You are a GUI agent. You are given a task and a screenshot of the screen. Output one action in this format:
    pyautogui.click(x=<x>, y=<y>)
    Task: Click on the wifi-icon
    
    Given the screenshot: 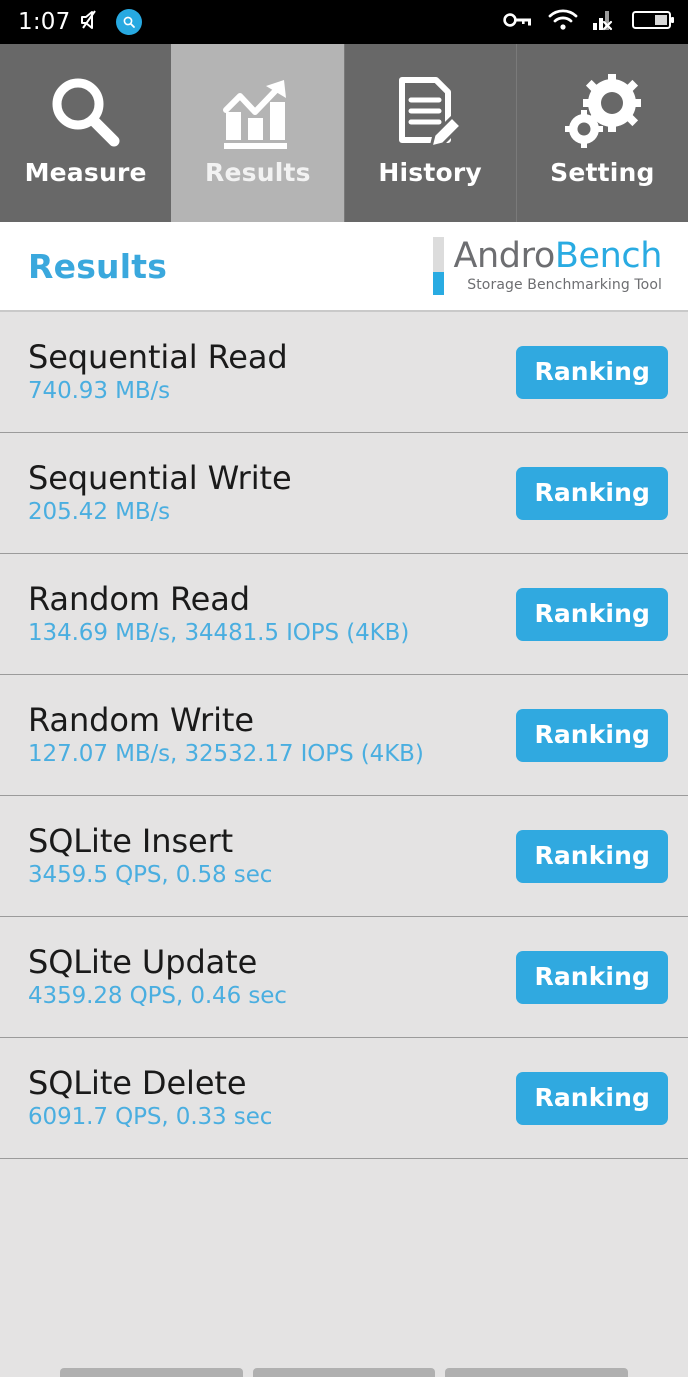 What is the action you would take?
    pyautogui.click(x=563, y=22)
    